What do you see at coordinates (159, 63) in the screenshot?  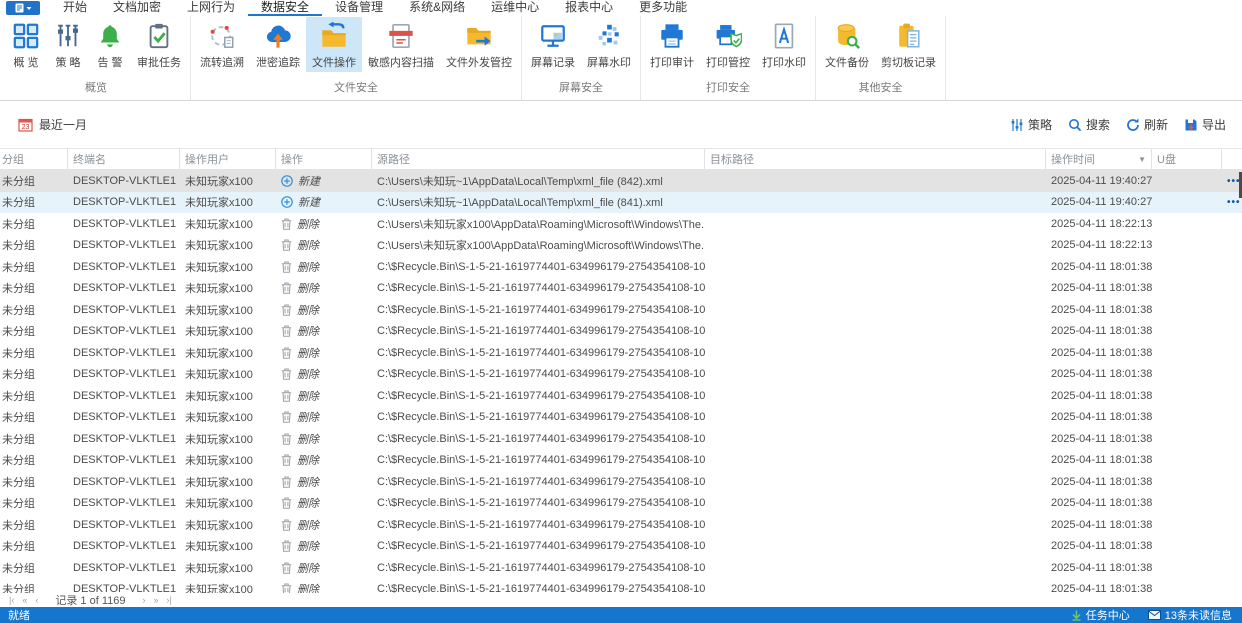 I see `ribbon-button-label: 审批任务` at bounding box center [159, 63].